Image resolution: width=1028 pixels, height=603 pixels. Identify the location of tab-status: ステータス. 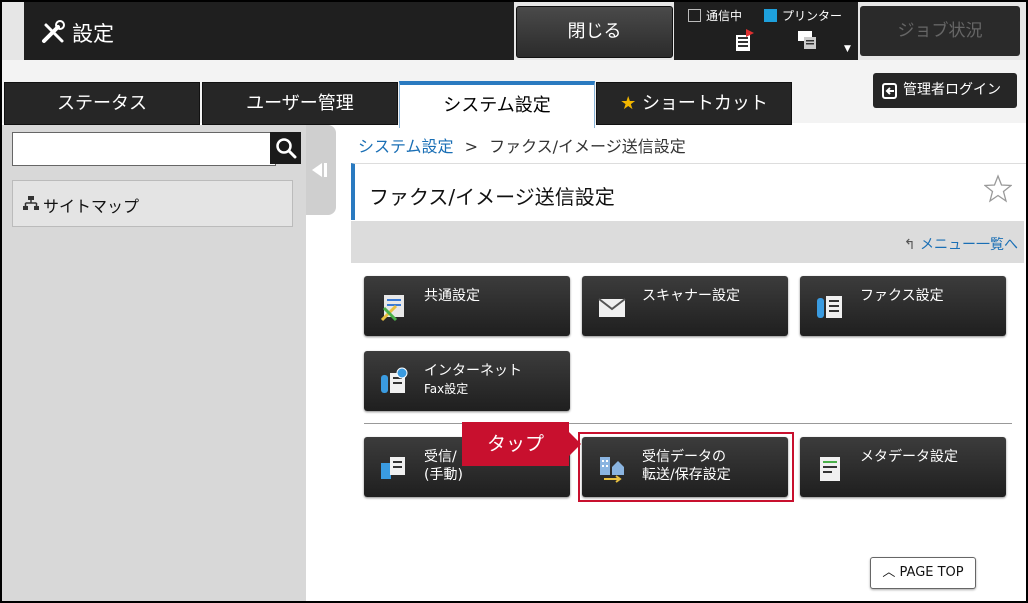
(102, 103).